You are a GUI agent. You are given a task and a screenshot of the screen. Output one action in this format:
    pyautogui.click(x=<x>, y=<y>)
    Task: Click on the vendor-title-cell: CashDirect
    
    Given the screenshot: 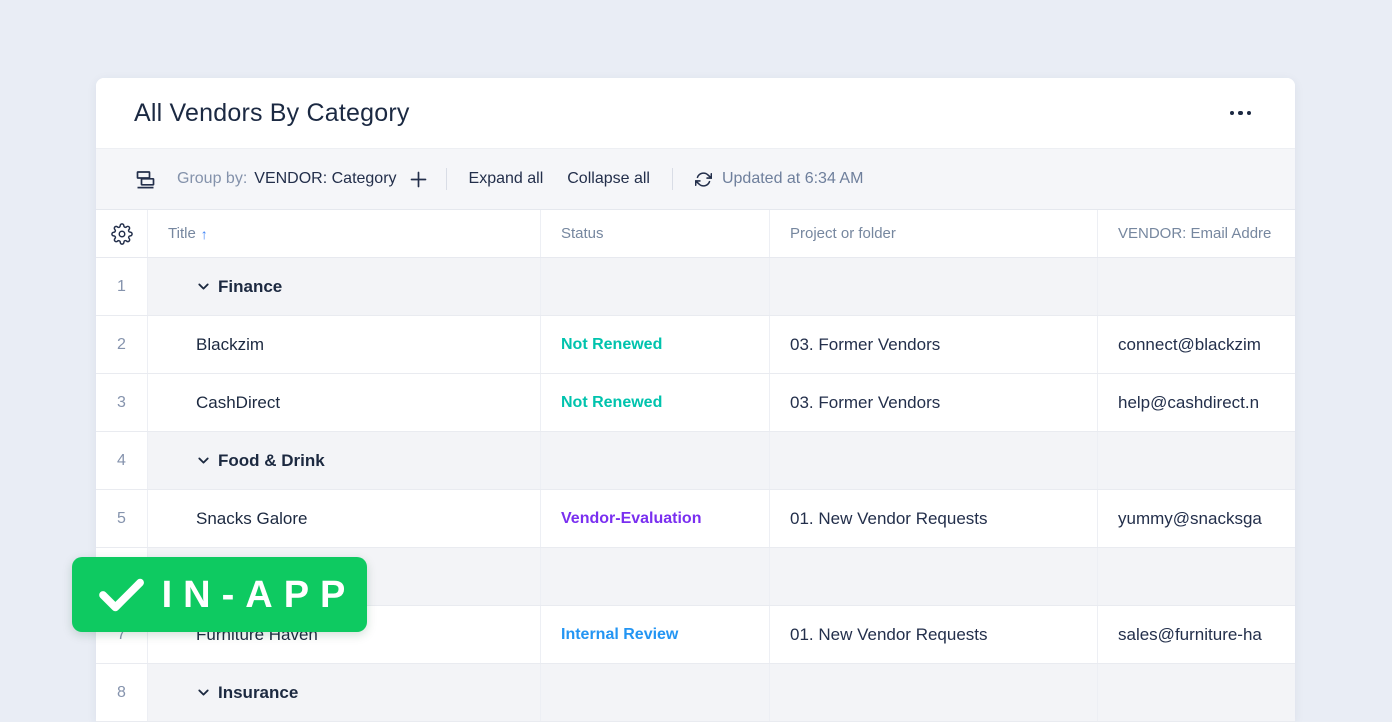 What is the action you would take?
    pyautogui.click(x=344, y=402)
    